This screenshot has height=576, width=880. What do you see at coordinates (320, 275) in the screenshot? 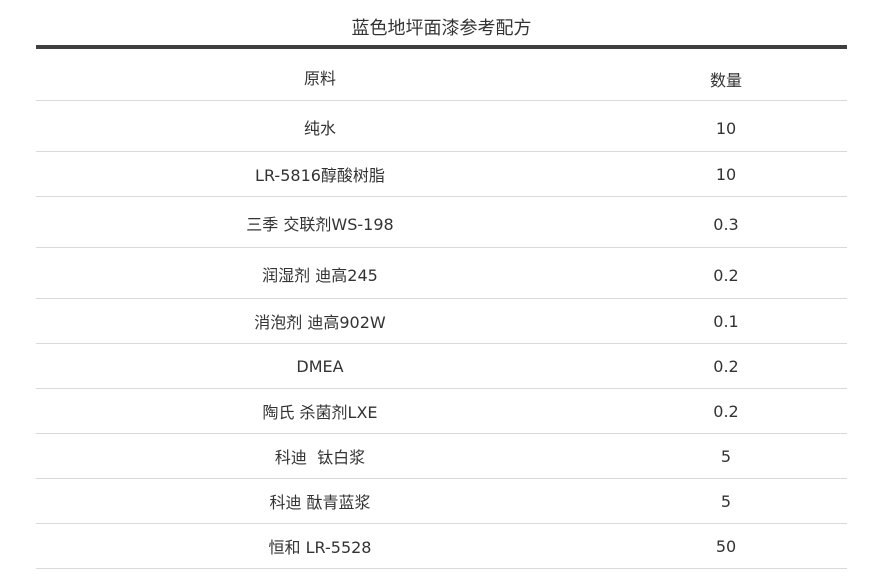
I see `material-name: 润湿剂 迪高245` at bounding box center [320, 275].